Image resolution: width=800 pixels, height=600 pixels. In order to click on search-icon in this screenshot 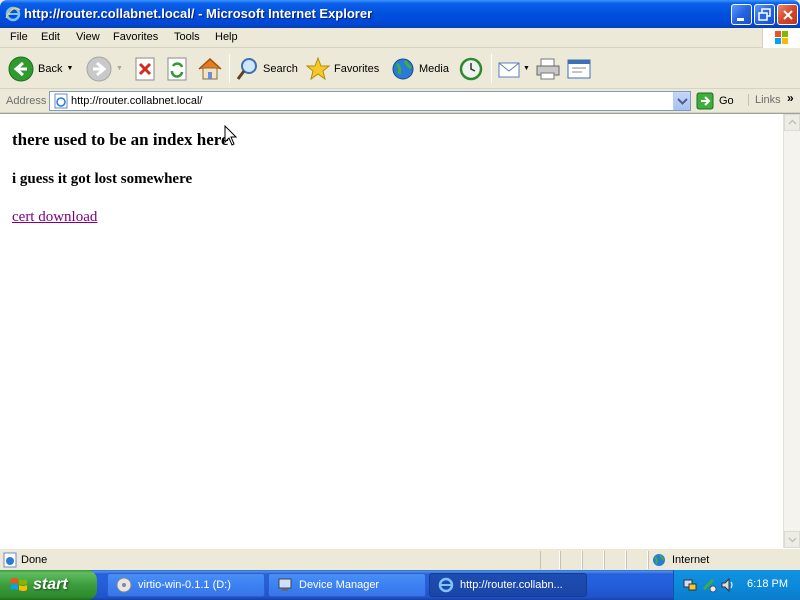, I will do `click(246, 68)`.